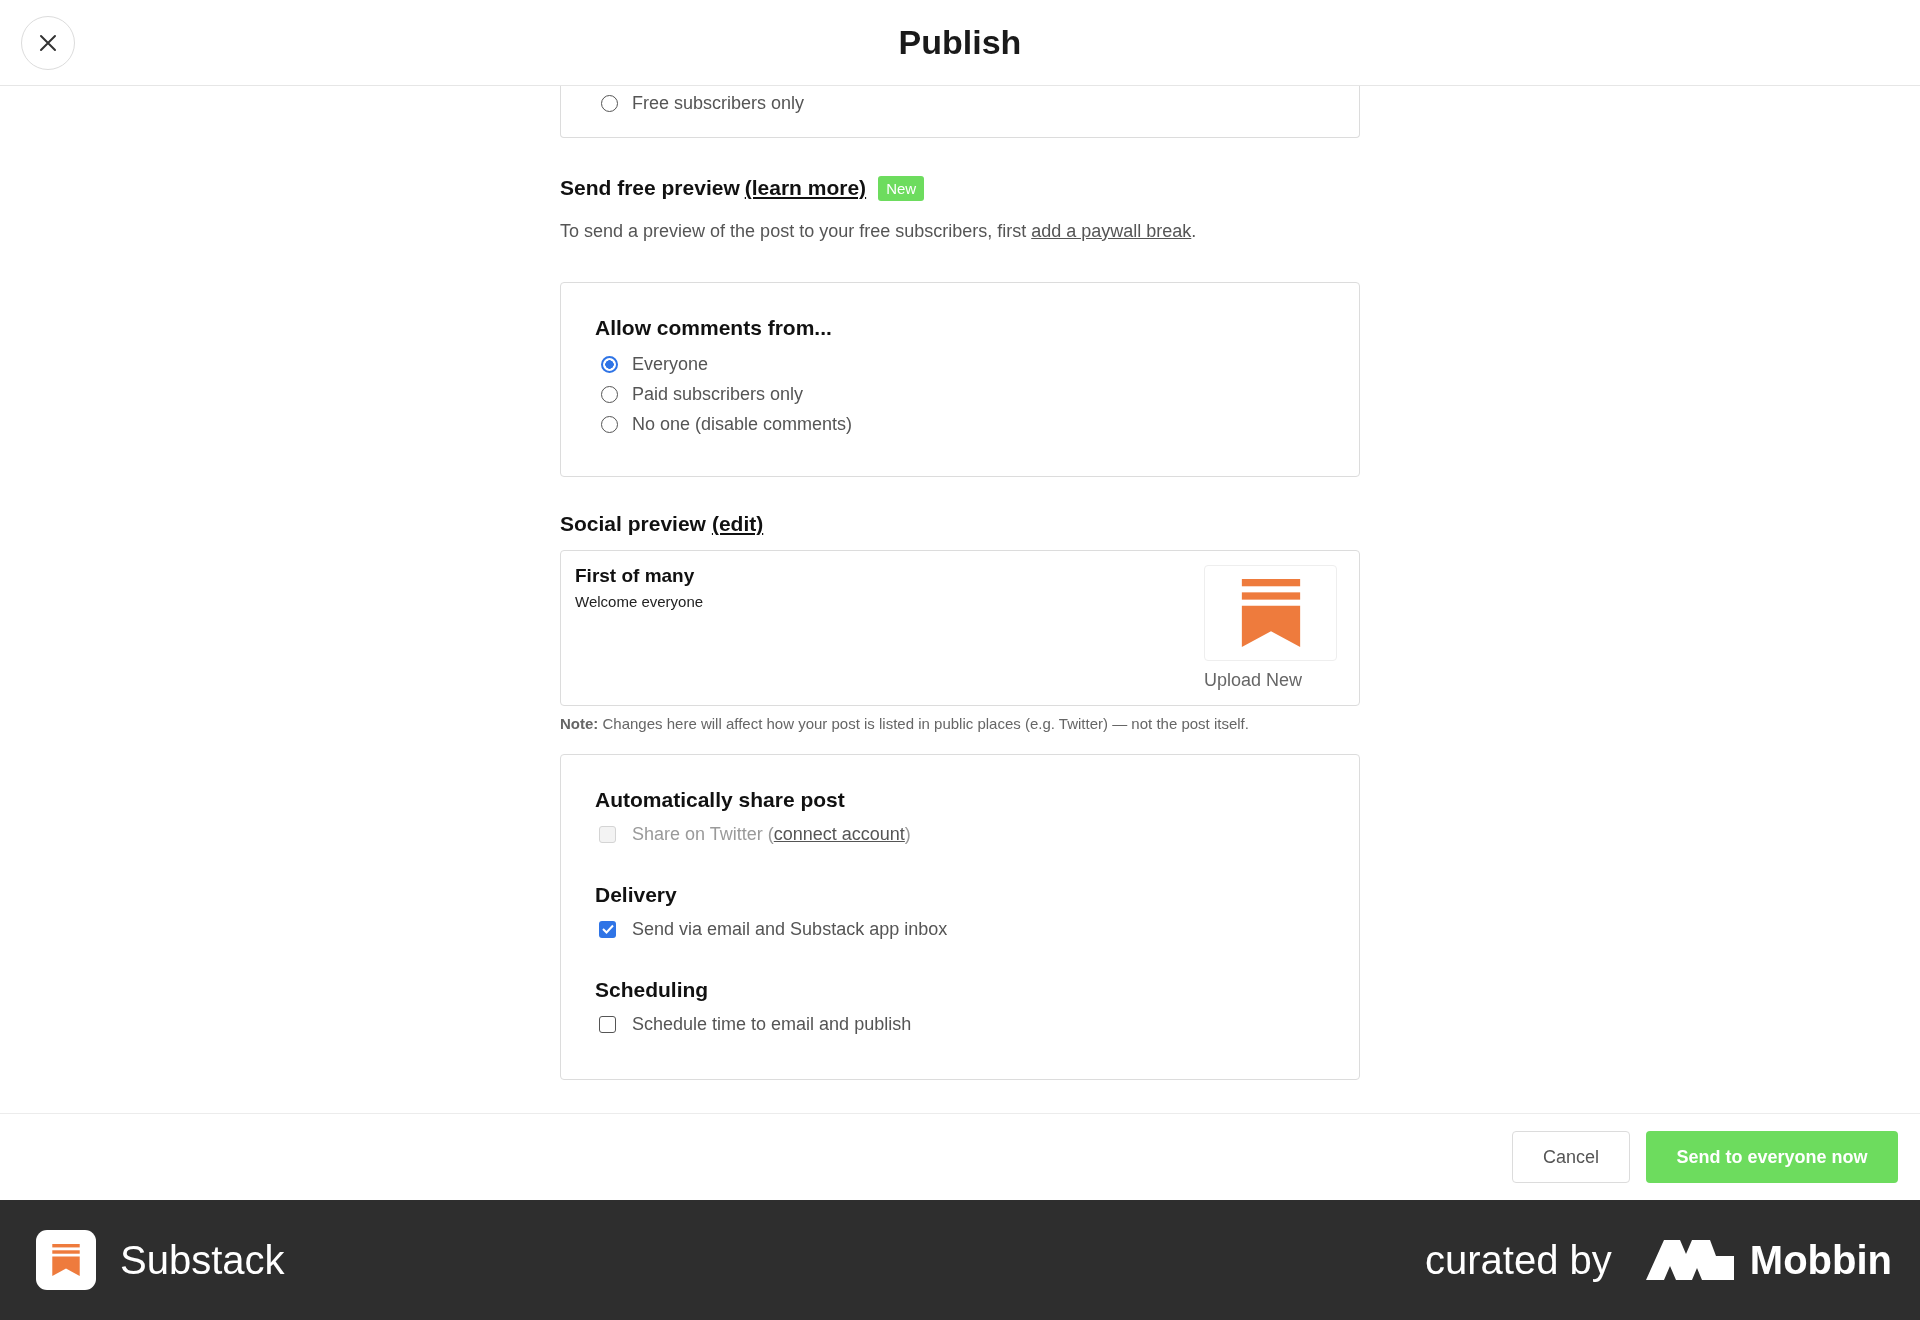 The image size is (1920, 1320). I want to click on note-text: Note: Changes here will affect how your post is listed in public places (e.g. Twitter) — not the post itself., so click(905, 724).